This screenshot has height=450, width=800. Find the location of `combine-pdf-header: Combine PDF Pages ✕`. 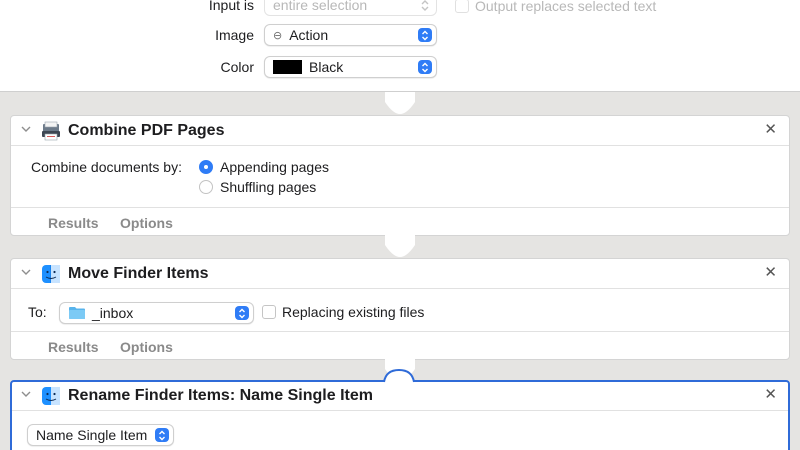

combine-pdf-header: Combine PDF Pages ✕ is located at coordinates (400, 131).